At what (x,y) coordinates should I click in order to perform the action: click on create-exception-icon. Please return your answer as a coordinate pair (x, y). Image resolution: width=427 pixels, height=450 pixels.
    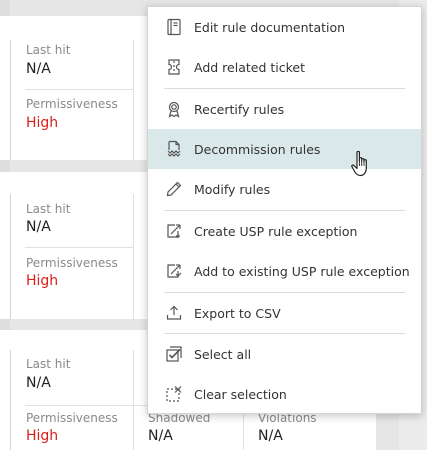
    Looking at the image, I should click on (174, 231).